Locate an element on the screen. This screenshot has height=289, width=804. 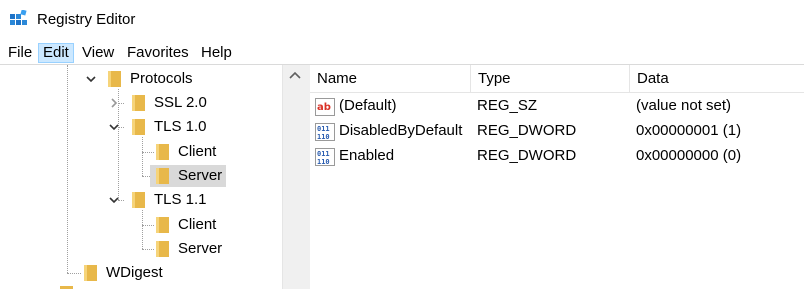
scroll-up-arrow-icon is located at coordinates (295, 76).